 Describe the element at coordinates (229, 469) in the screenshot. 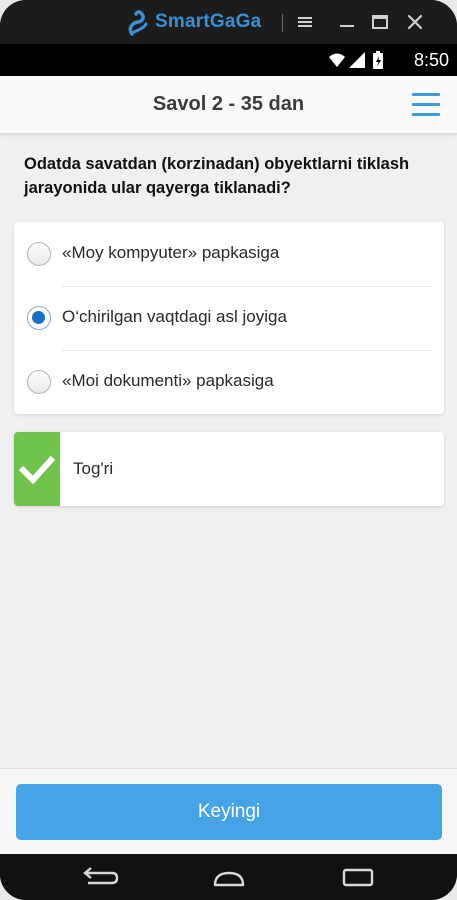

I see `answer-result-card: Tog'ri` at that location.